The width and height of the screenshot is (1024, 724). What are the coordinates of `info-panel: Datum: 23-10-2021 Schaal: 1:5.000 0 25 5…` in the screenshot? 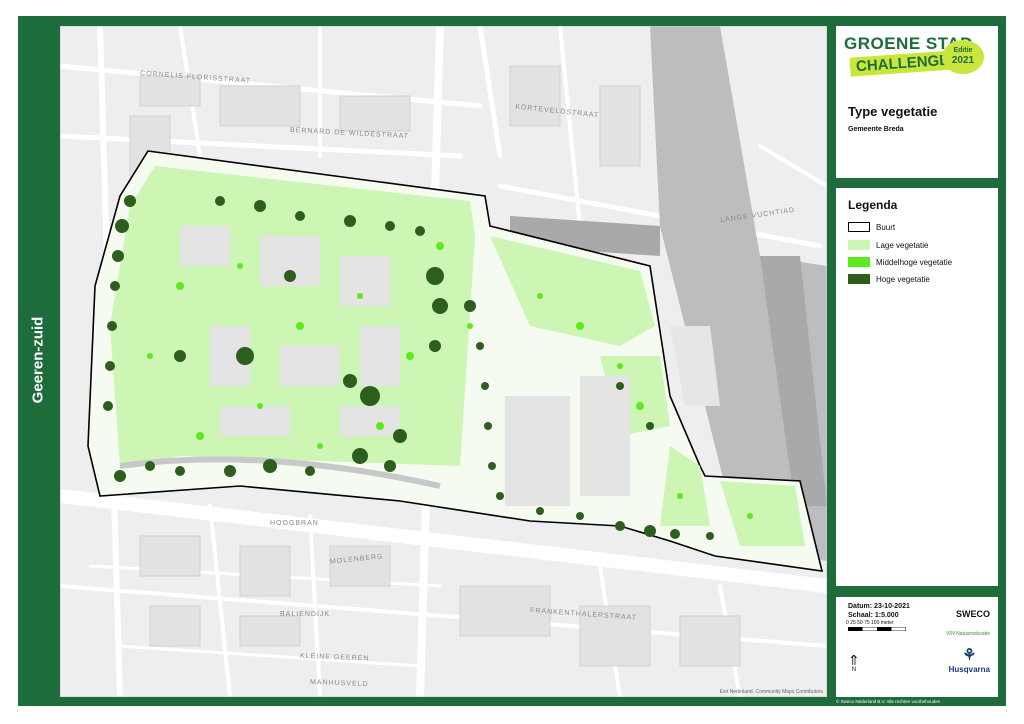 It's located at (917, 647).